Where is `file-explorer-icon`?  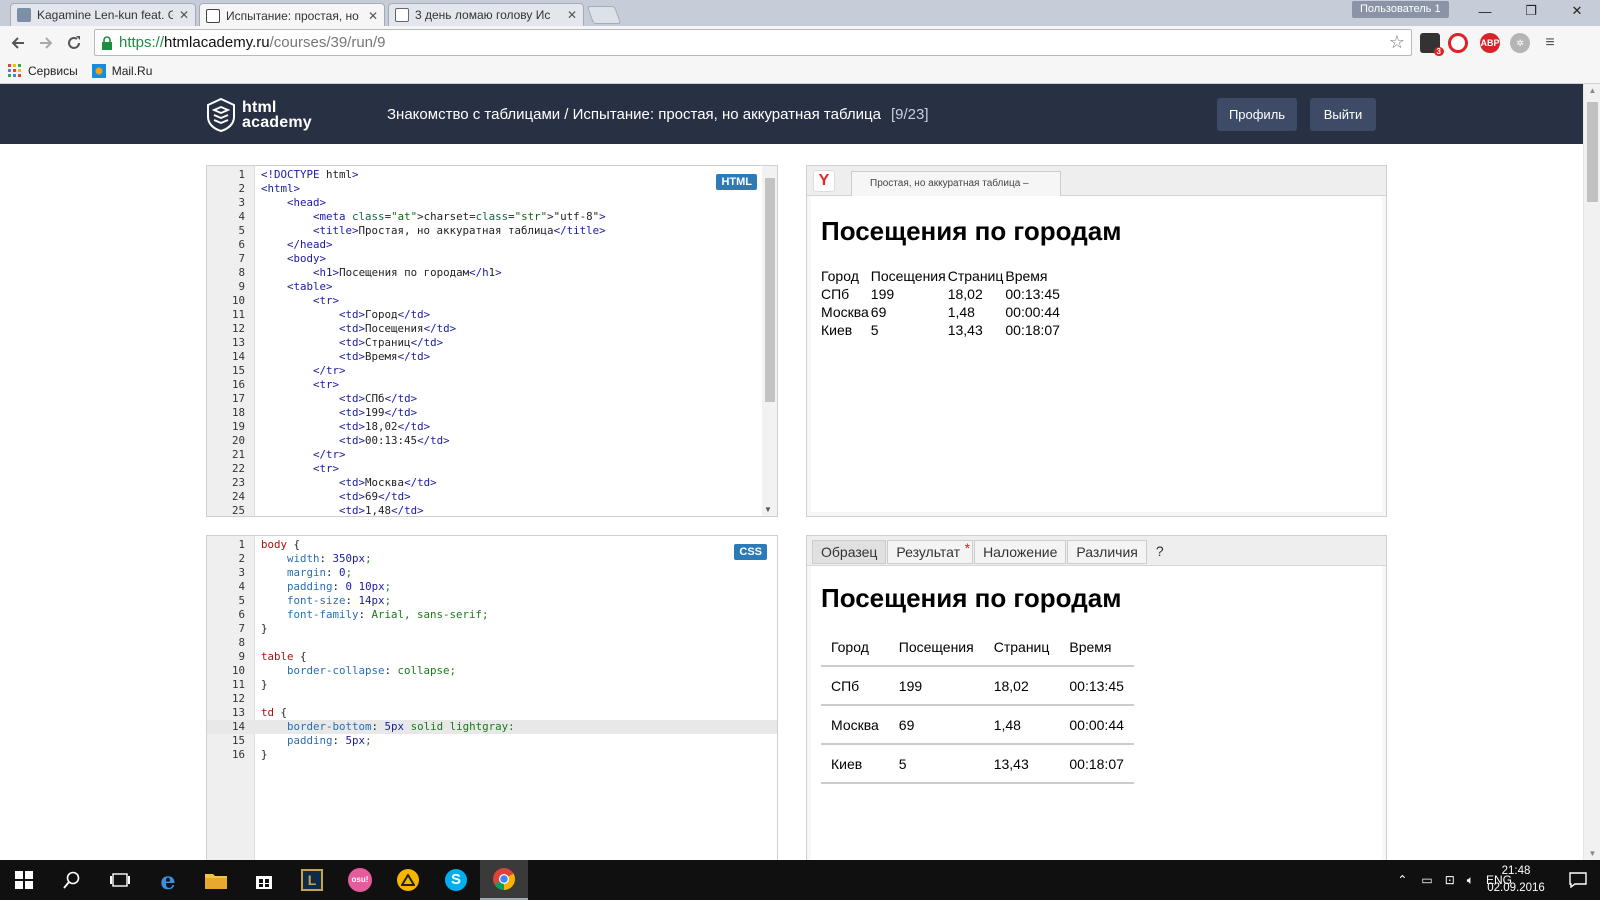 file-explorer-icon is located at coordinates (216, 880).